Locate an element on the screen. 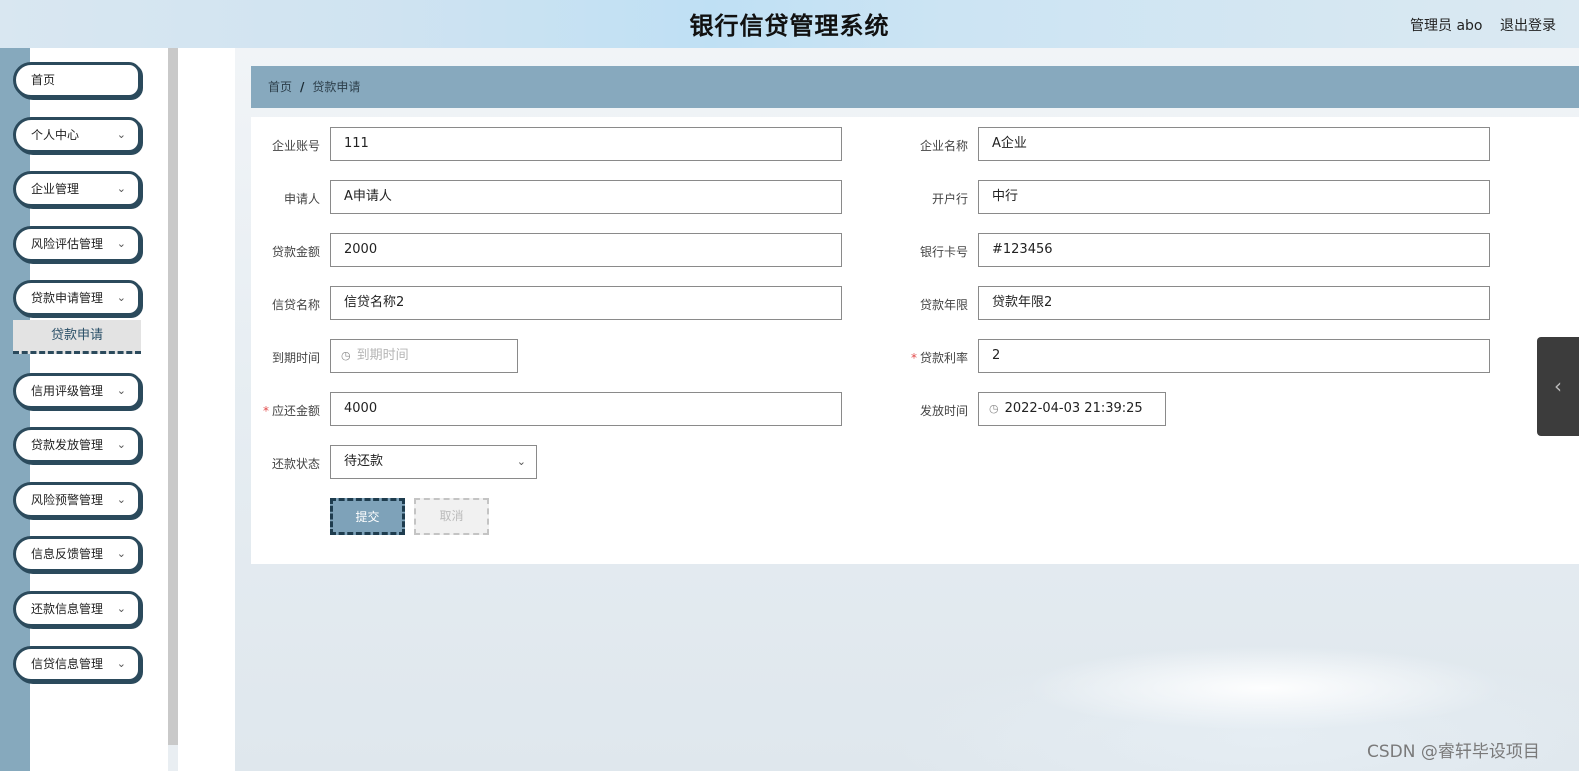  sidebar-item-credit-info: 信贷信息管理 ⌄ is located at coordinates (77, 664).